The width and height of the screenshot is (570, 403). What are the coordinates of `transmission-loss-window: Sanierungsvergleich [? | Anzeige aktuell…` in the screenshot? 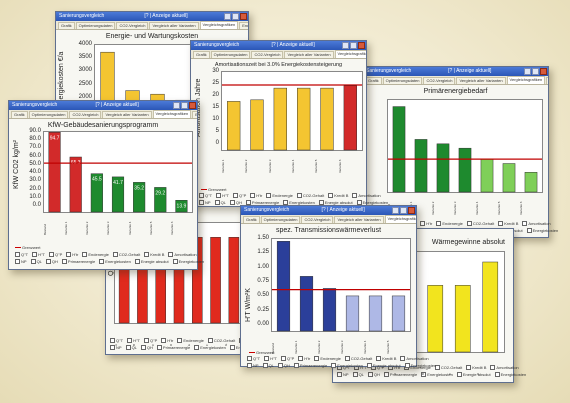 It's located at (338, 287).